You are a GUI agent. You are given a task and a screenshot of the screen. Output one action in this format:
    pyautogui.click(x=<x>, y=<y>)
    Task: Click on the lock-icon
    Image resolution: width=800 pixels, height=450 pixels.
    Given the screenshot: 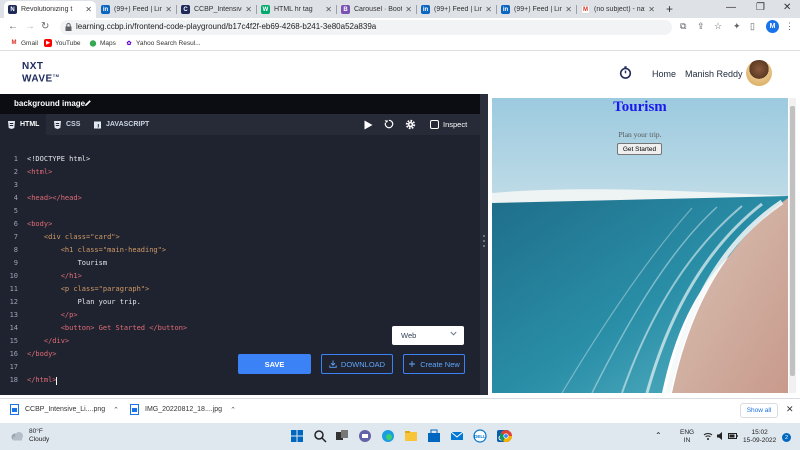 What is the action you would take?
    pyautogui.click(x=68, y=27)
    